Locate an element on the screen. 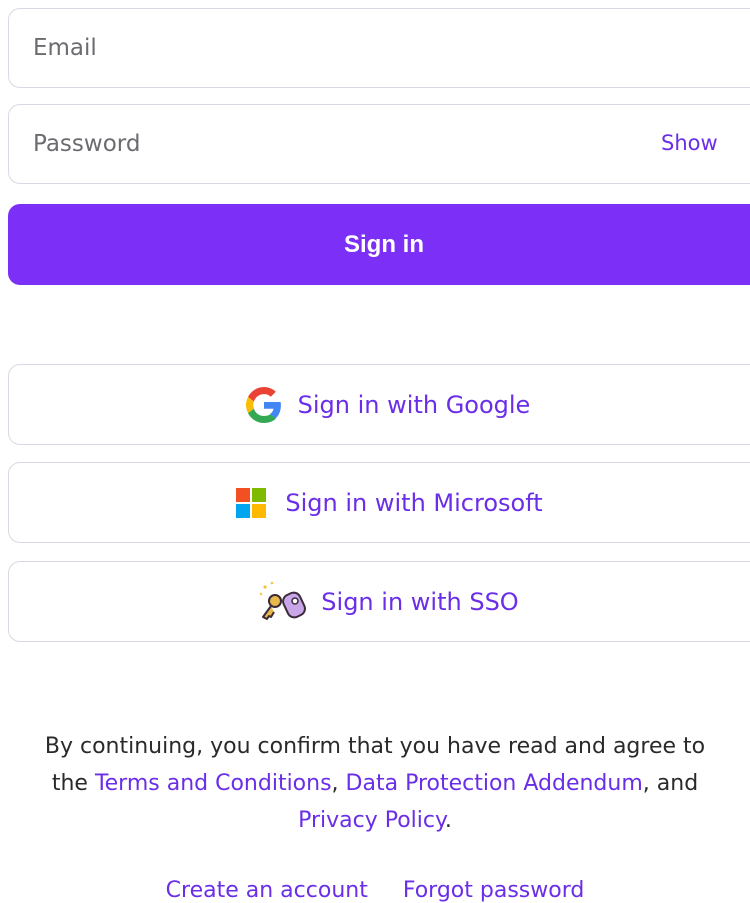 The width and height of the screenshot is (750, 903). key-icon is located at coordinates (283, 602).